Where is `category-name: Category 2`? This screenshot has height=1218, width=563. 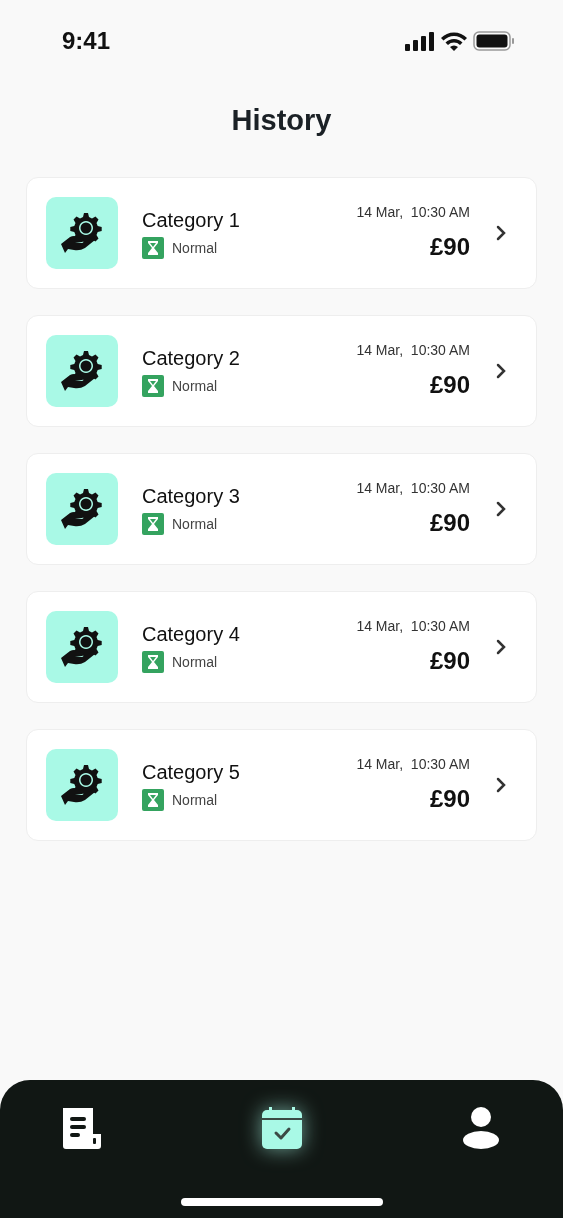
category-name: Category 2 is located at coordinates (191, 358).